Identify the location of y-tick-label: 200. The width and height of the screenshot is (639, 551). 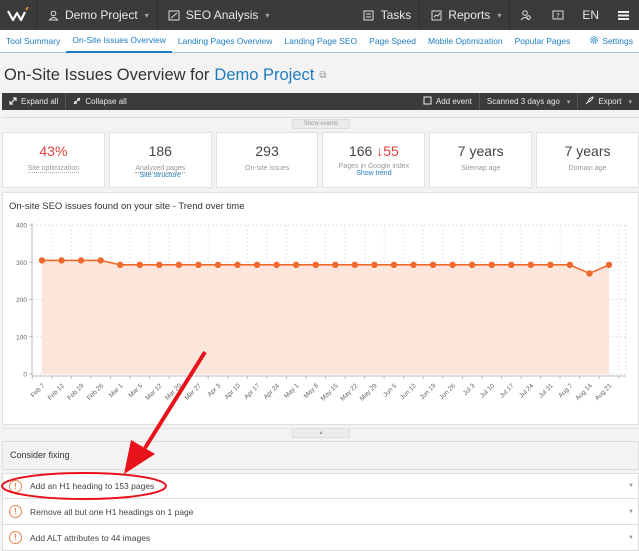
(21, 300).